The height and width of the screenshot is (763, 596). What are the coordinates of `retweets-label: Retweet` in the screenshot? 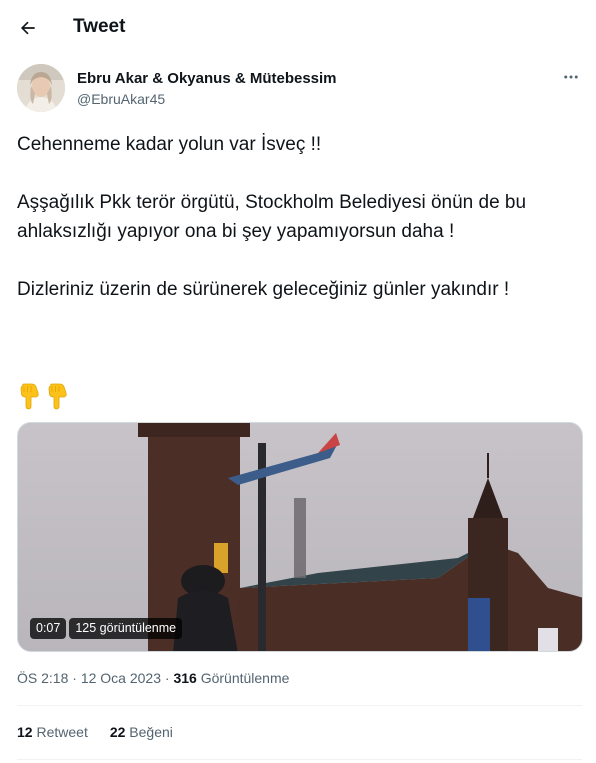 It's located at (62, 732).